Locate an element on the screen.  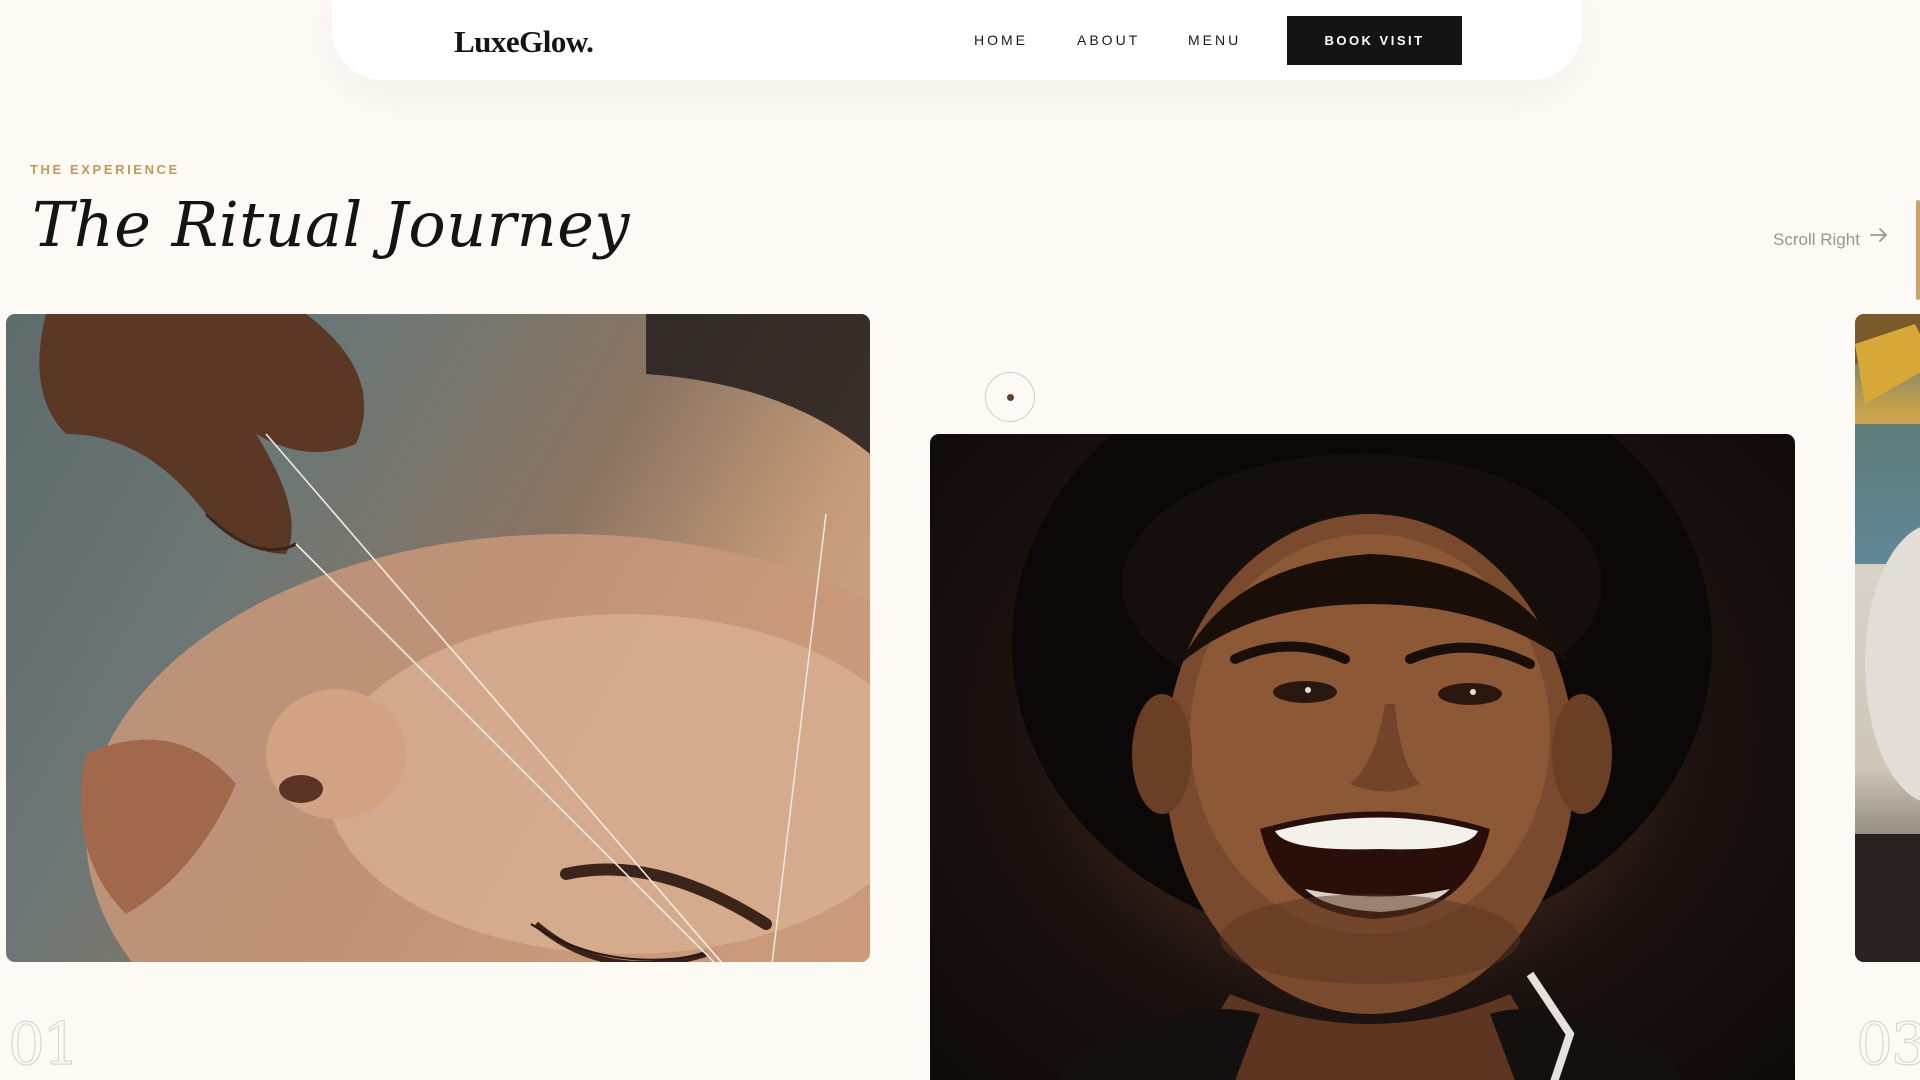
salon-interior-photo is located at coordinates (1887, 638).